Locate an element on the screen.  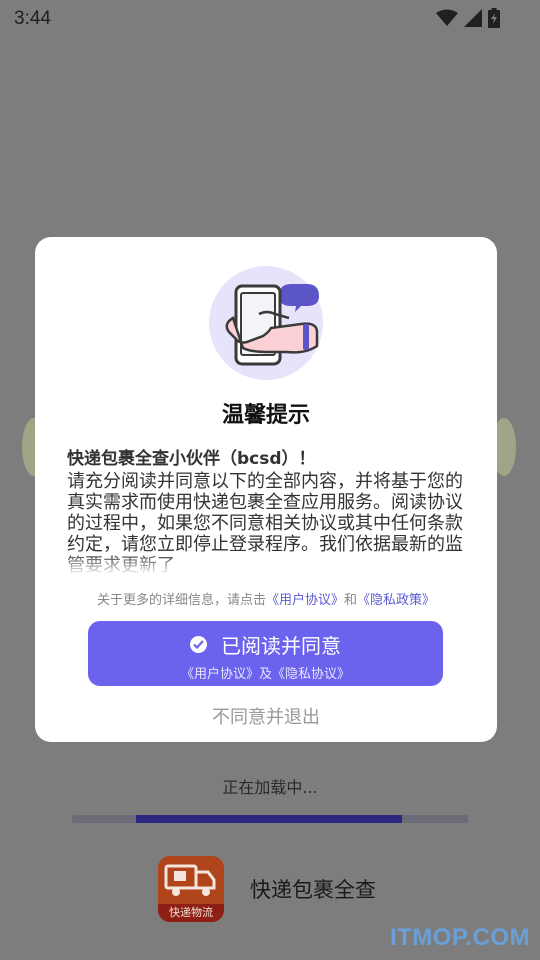
agree-button-sublabel: 《用户协议》及《隐私协议》 is located at coordinates (265, 674).